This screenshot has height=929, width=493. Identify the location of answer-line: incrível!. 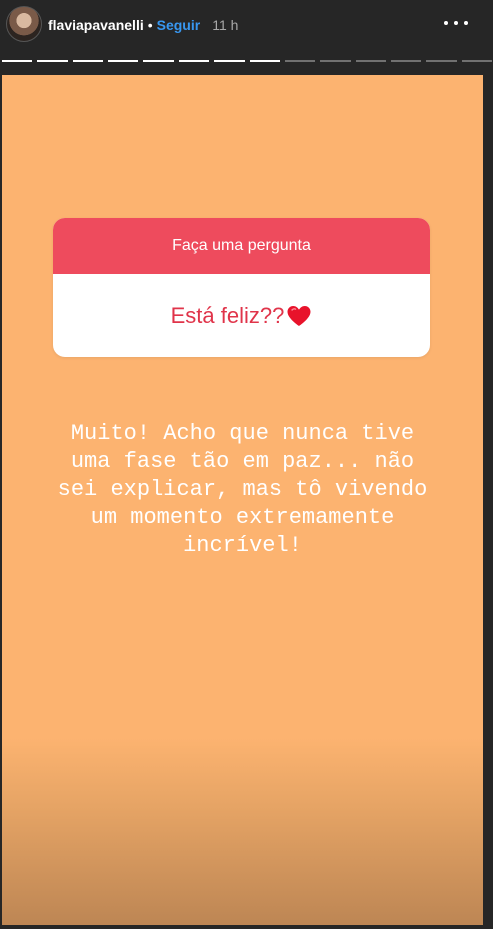
(242, 545).